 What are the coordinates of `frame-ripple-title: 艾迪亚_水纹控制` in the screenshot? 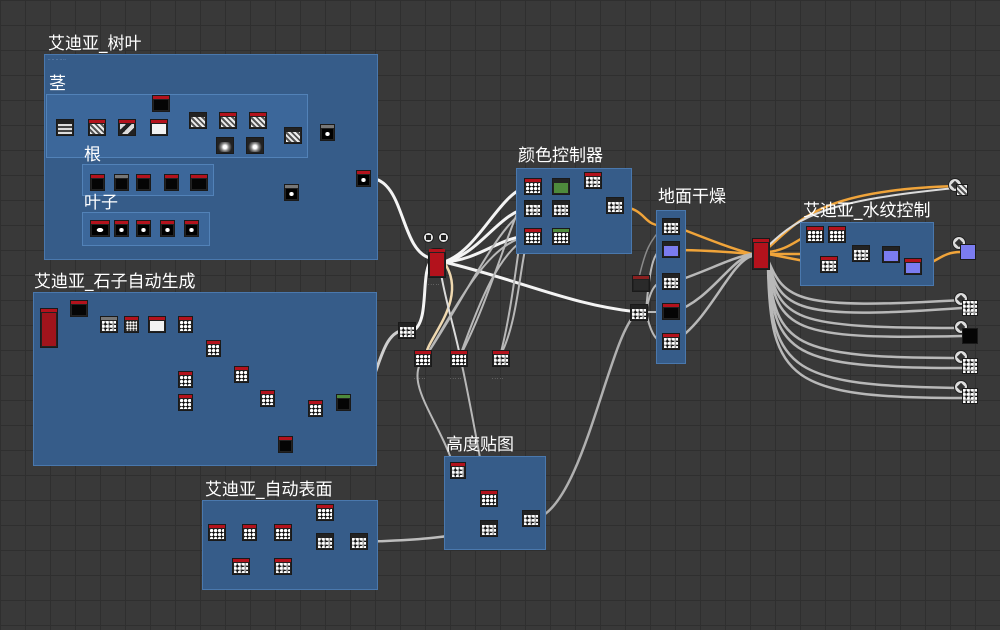 It's located at (867, 211).